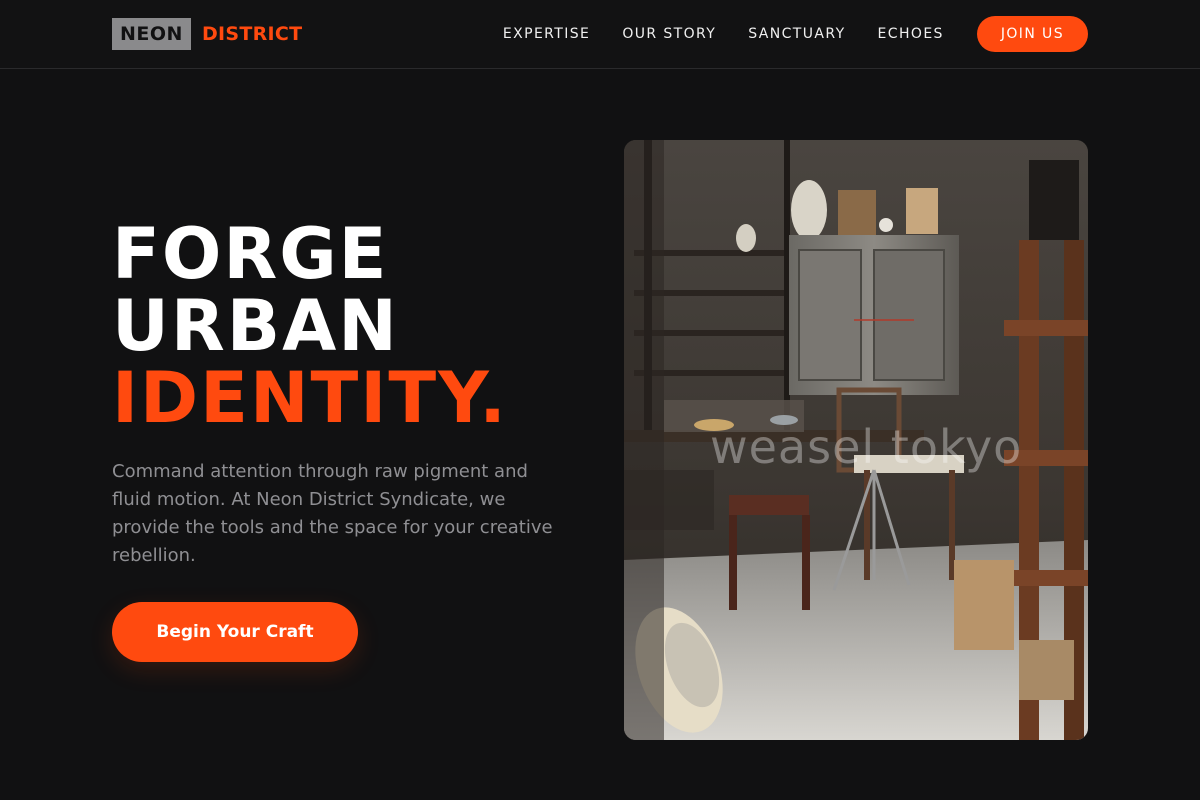 Image resolution: width=1200 pixels, height=800 pixels. What do you see at coordinates (250, 254) in the screenshot?
I see `hero-title-line-1: FORGE` at bounding box center [250, 254].